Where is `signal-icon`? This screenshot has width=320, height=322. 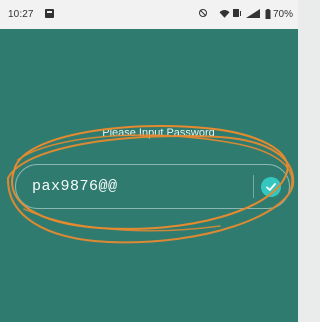
signal-icon is located at coordinates (253, 13).